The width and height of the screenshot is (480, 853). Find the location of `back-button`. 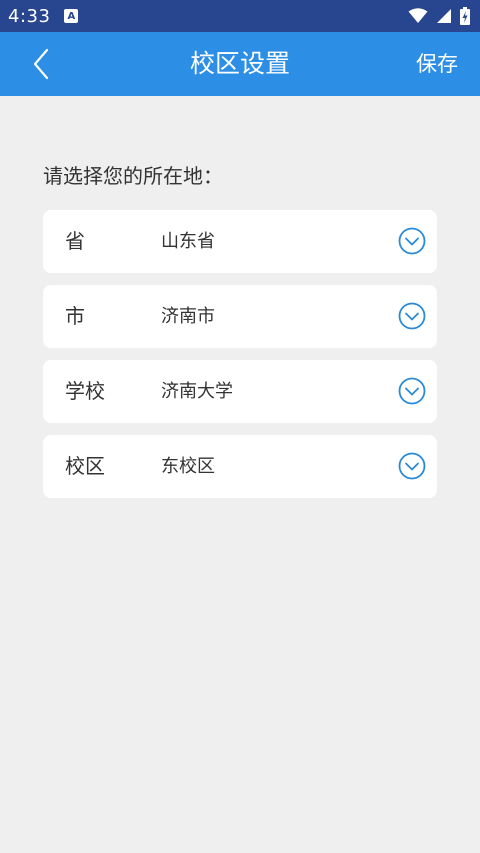

back-button is located at coordinates (41, 64).